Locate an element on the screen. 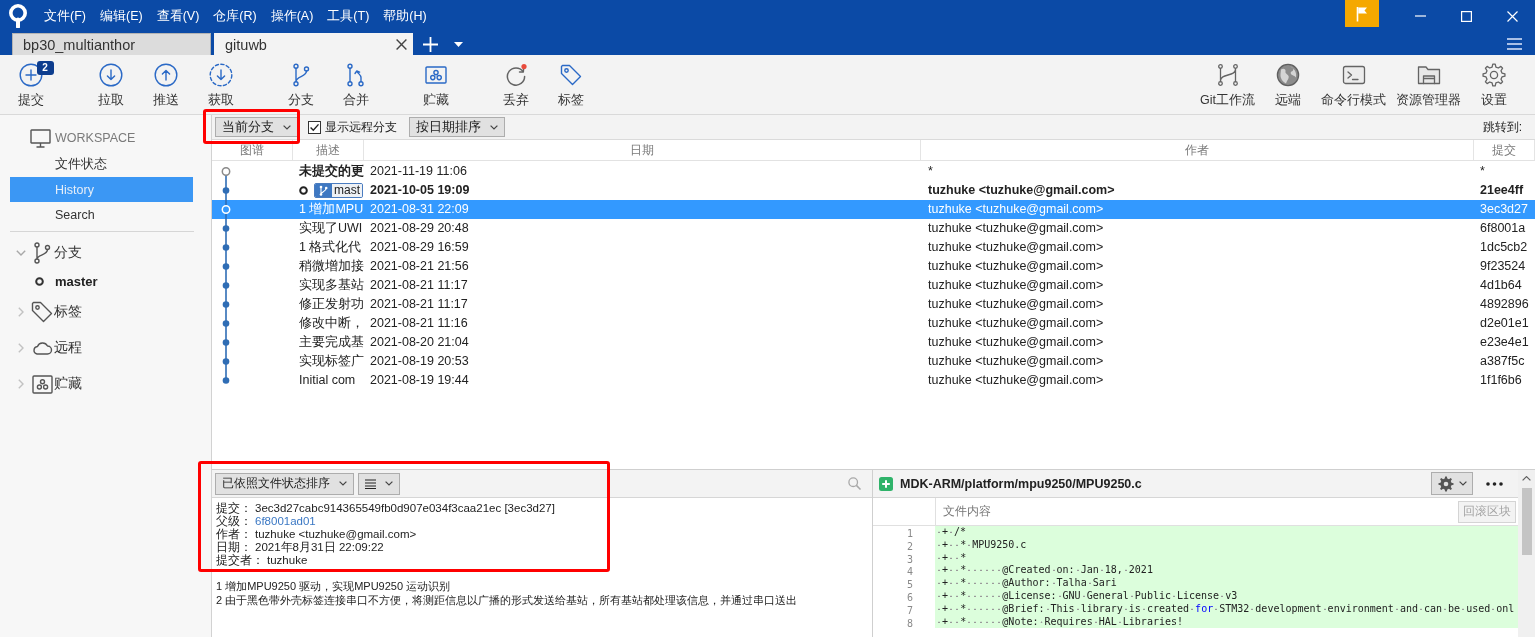 The width and height of the screenshot is (1535, 637). menu-item: 帮助(H) is located at coordinates (405, 16).